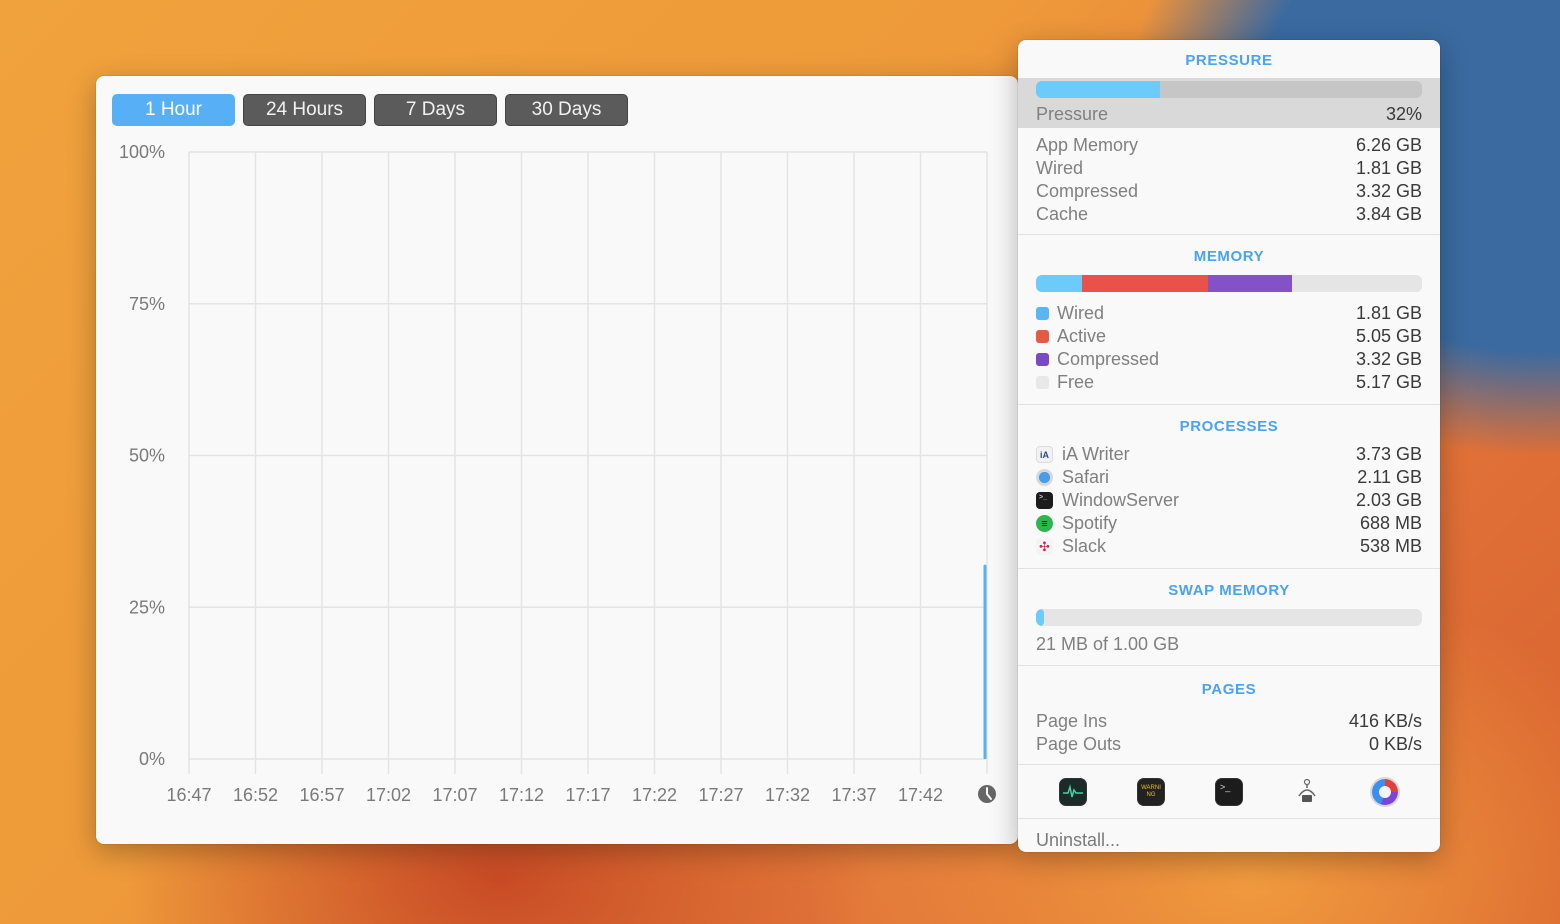 Image resolution: width=1560 pixels, height=924 pixels. What do you see at coordinates (1145, 283) in the screenshot?
I see `memory-bar-segment-active` at bounding box center [1145, 283].